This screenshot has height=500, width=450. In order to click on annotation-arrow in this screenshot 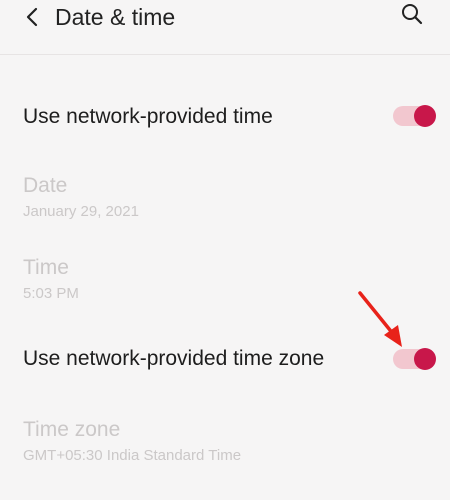, I will do `click(380, 319)`.